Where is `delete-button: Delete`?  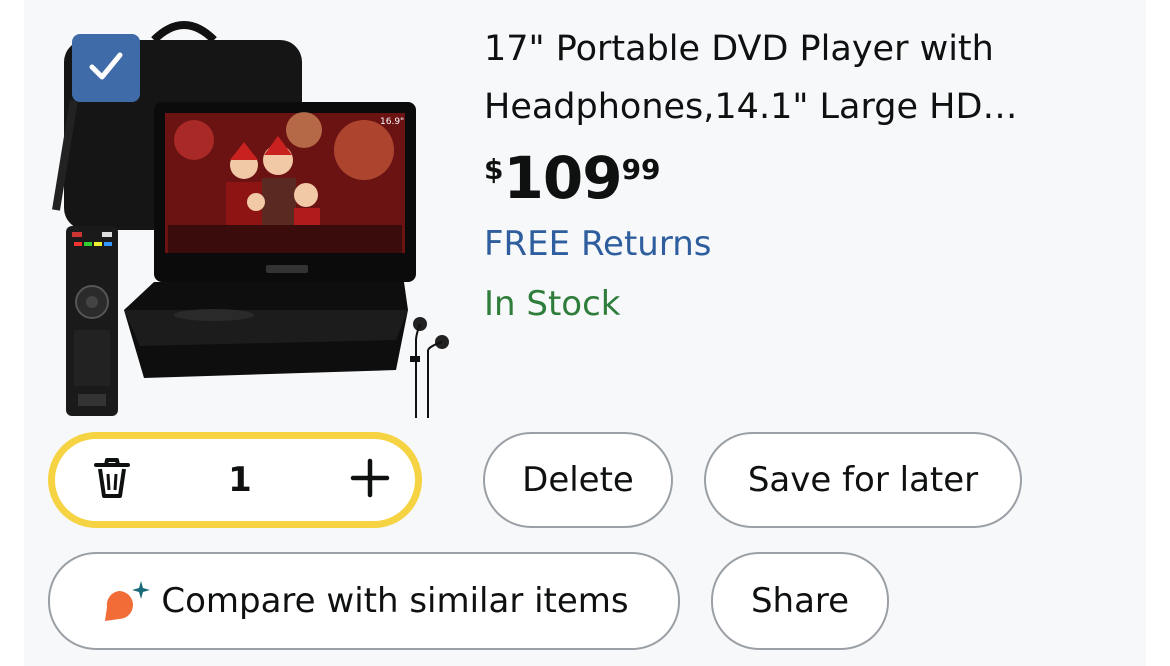 delete-button: Delete is located at coordinates (578, 480).